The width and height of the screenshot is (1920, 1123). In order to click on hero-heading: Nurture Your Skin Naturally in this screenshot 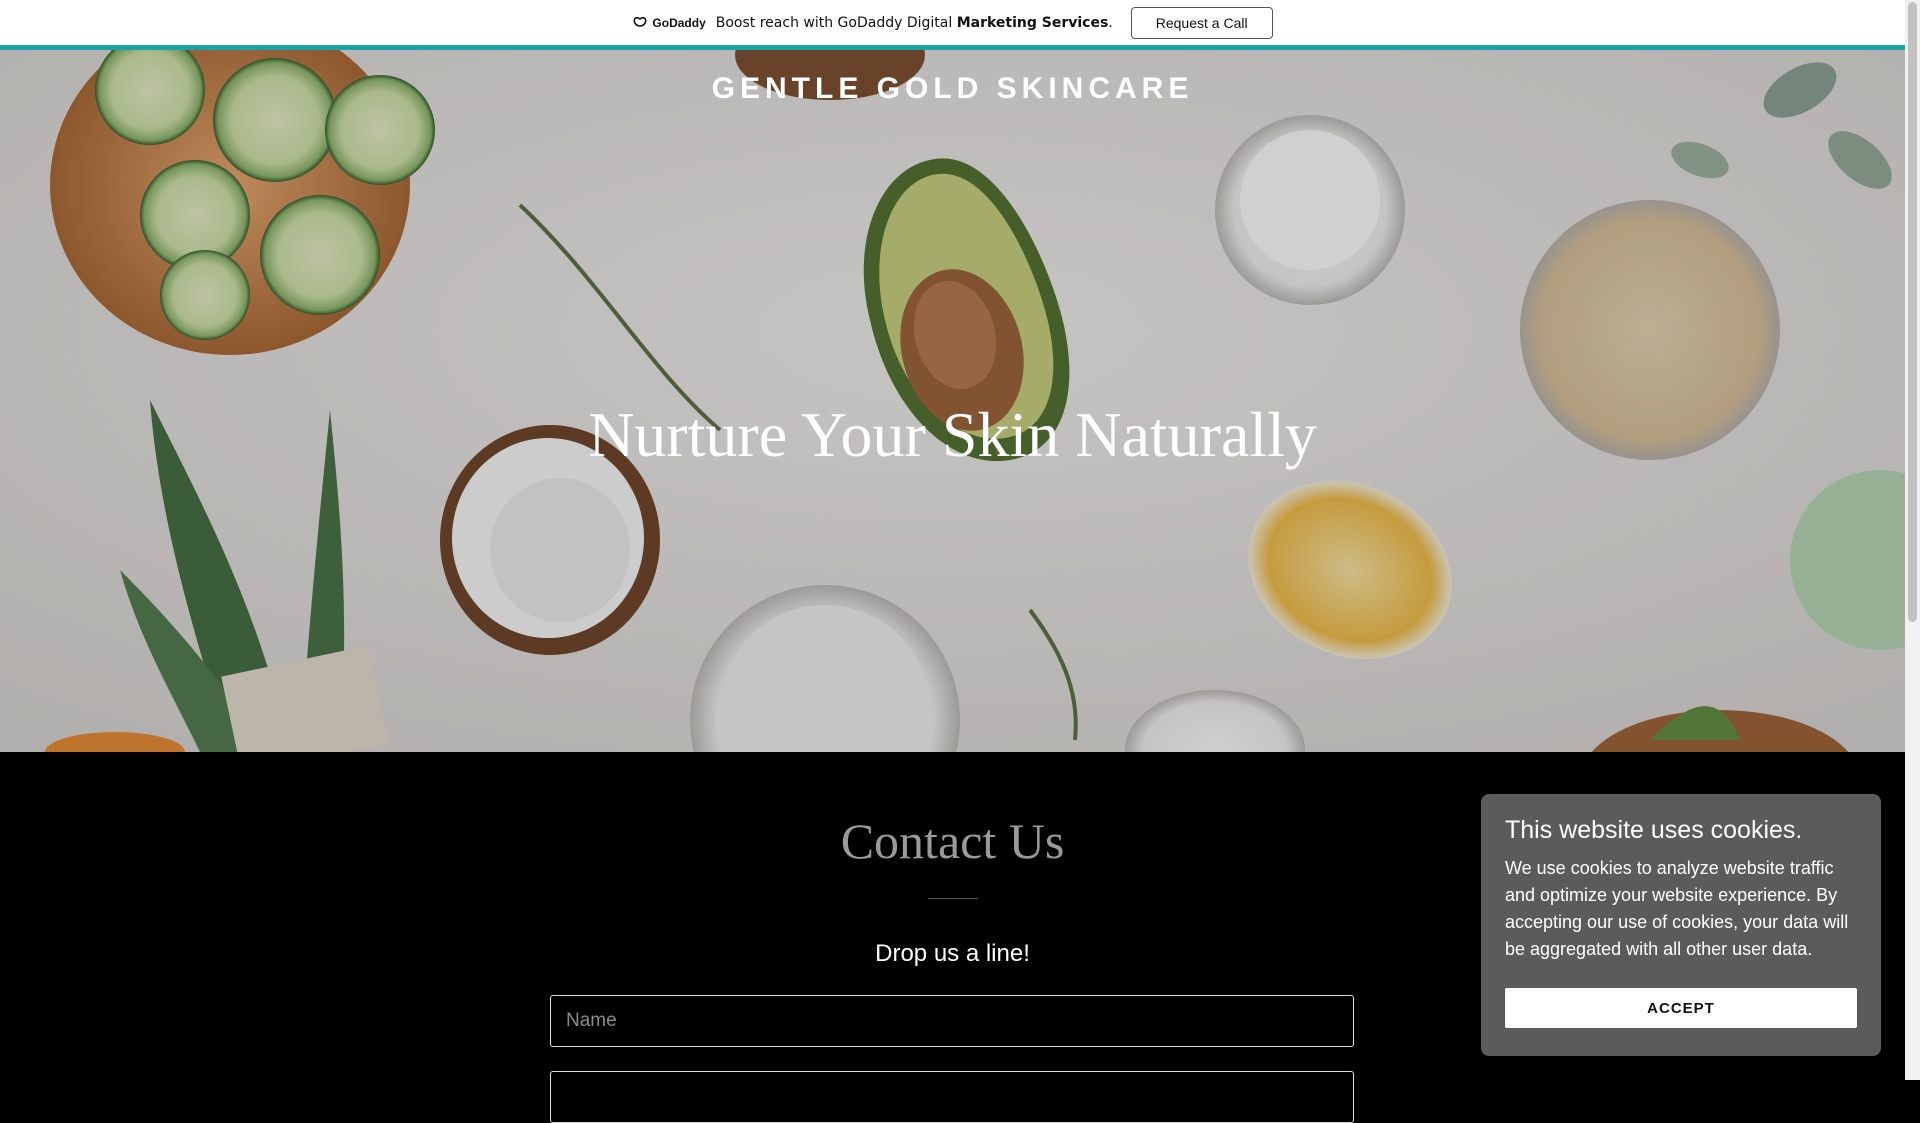, I will do `click(952, 434)`.